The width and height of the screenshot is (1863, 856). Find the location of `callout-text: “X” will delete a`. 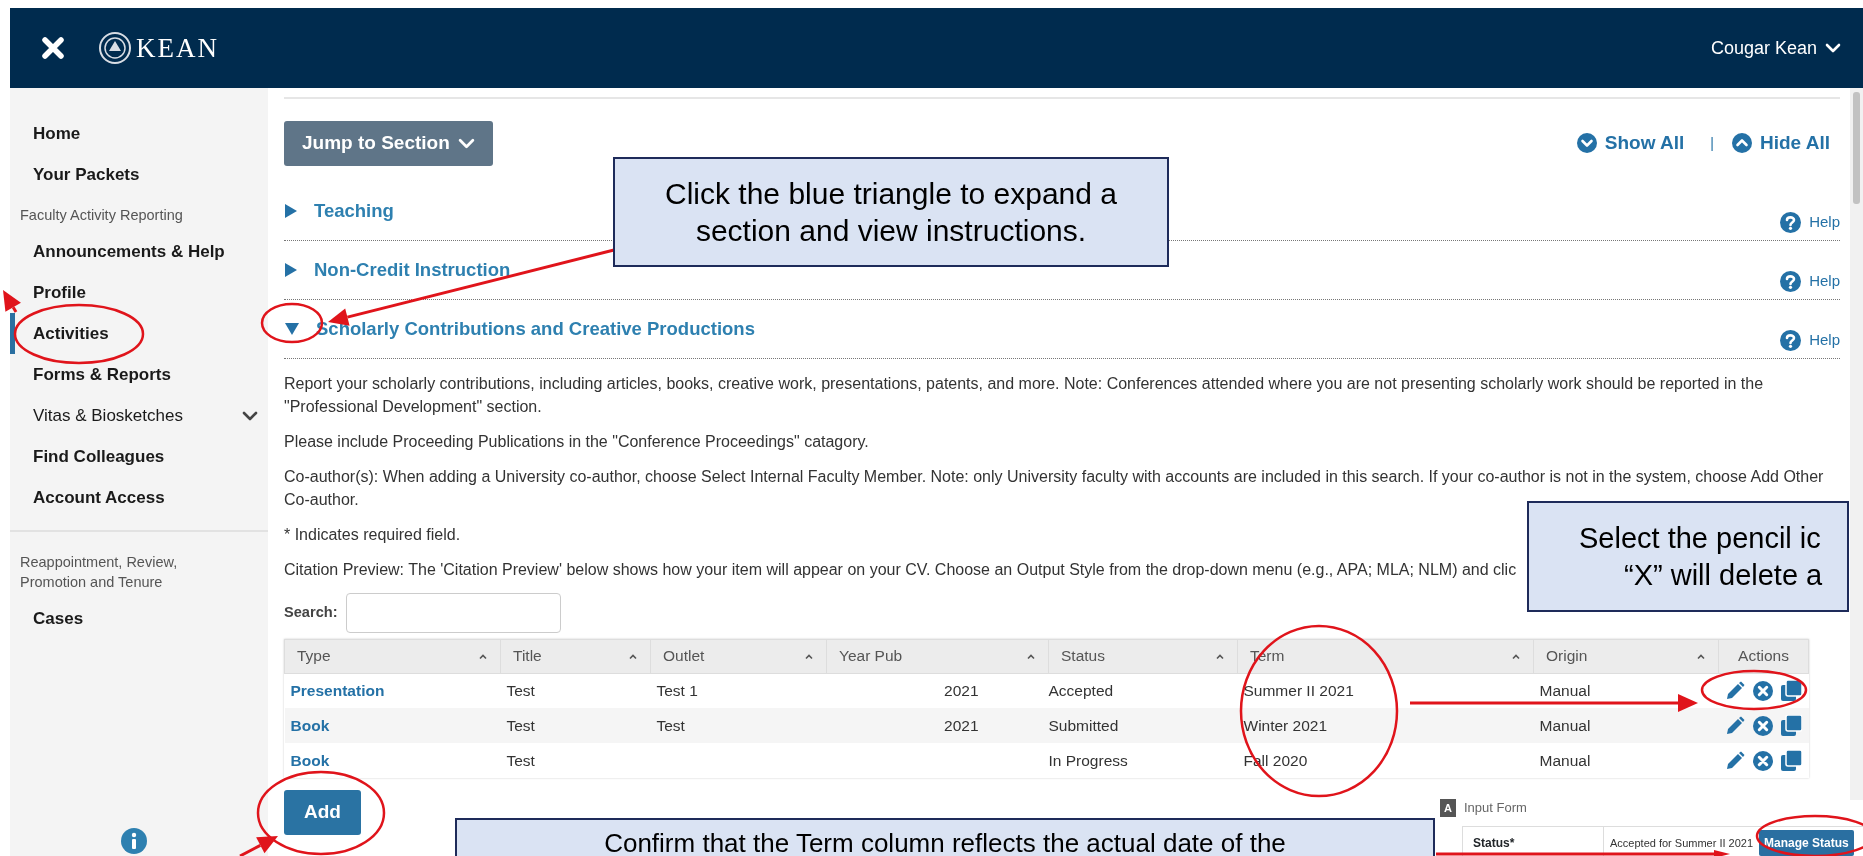

callout-text: “X” will delete a is located at coordinates (1723, 575).